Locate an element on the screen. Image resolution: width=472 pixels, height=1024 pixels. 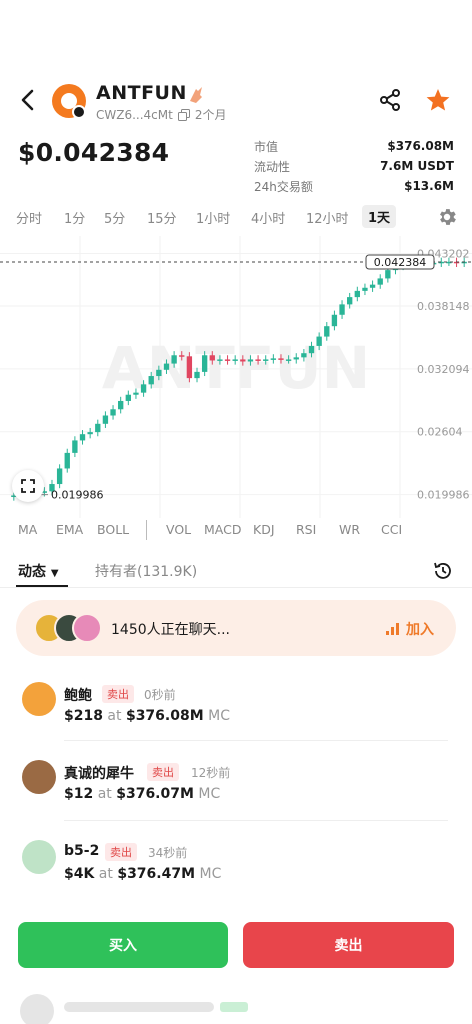
y-tick-label: 0.032094 is located at coordinates (443, 369).